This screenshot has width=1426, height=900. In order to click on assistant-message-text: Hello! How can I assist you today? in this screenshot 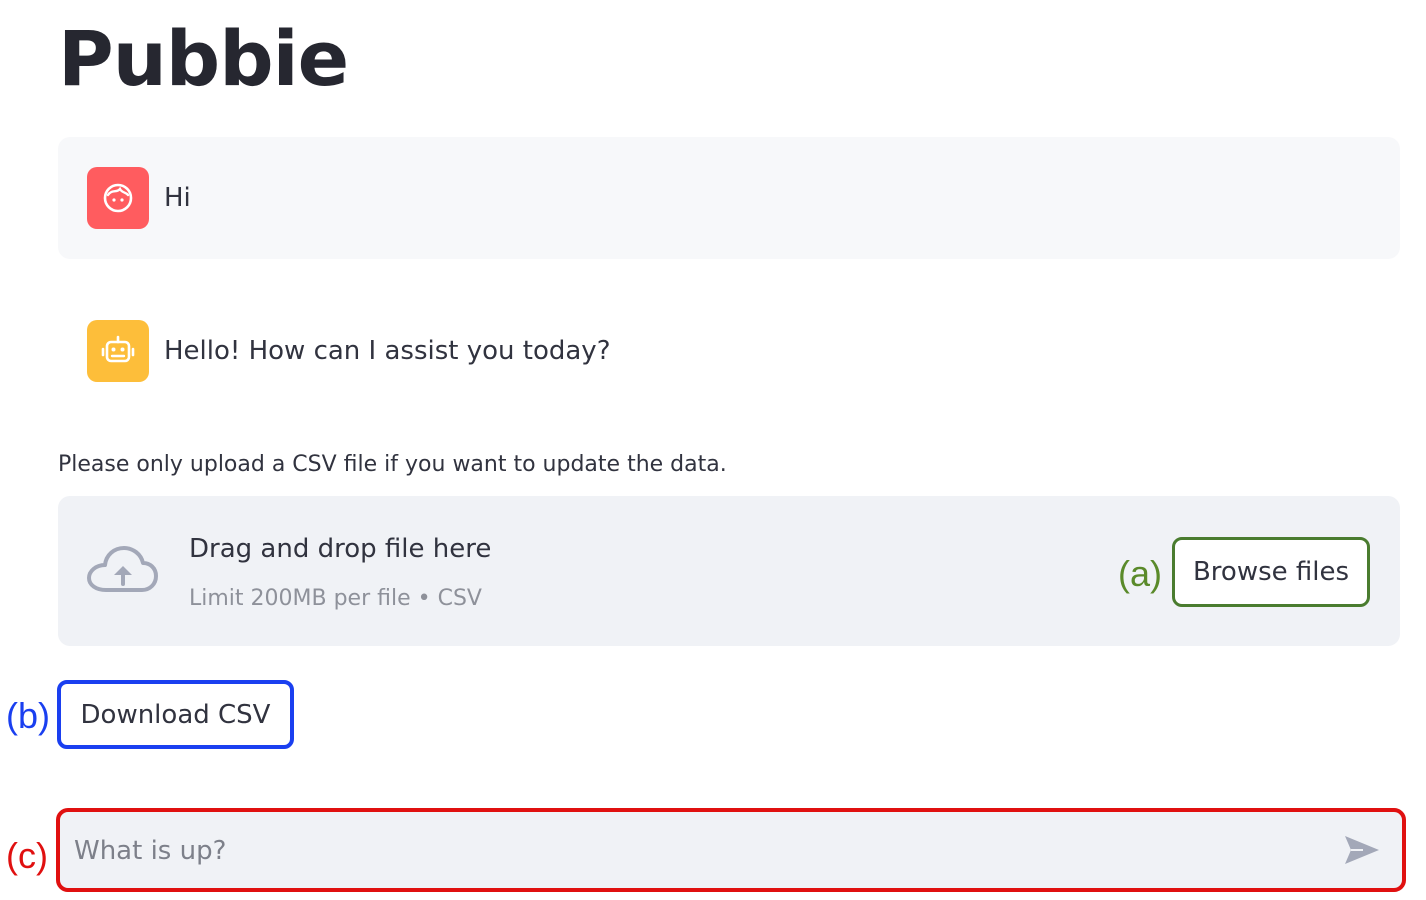, I will do `click(387, 351)`.